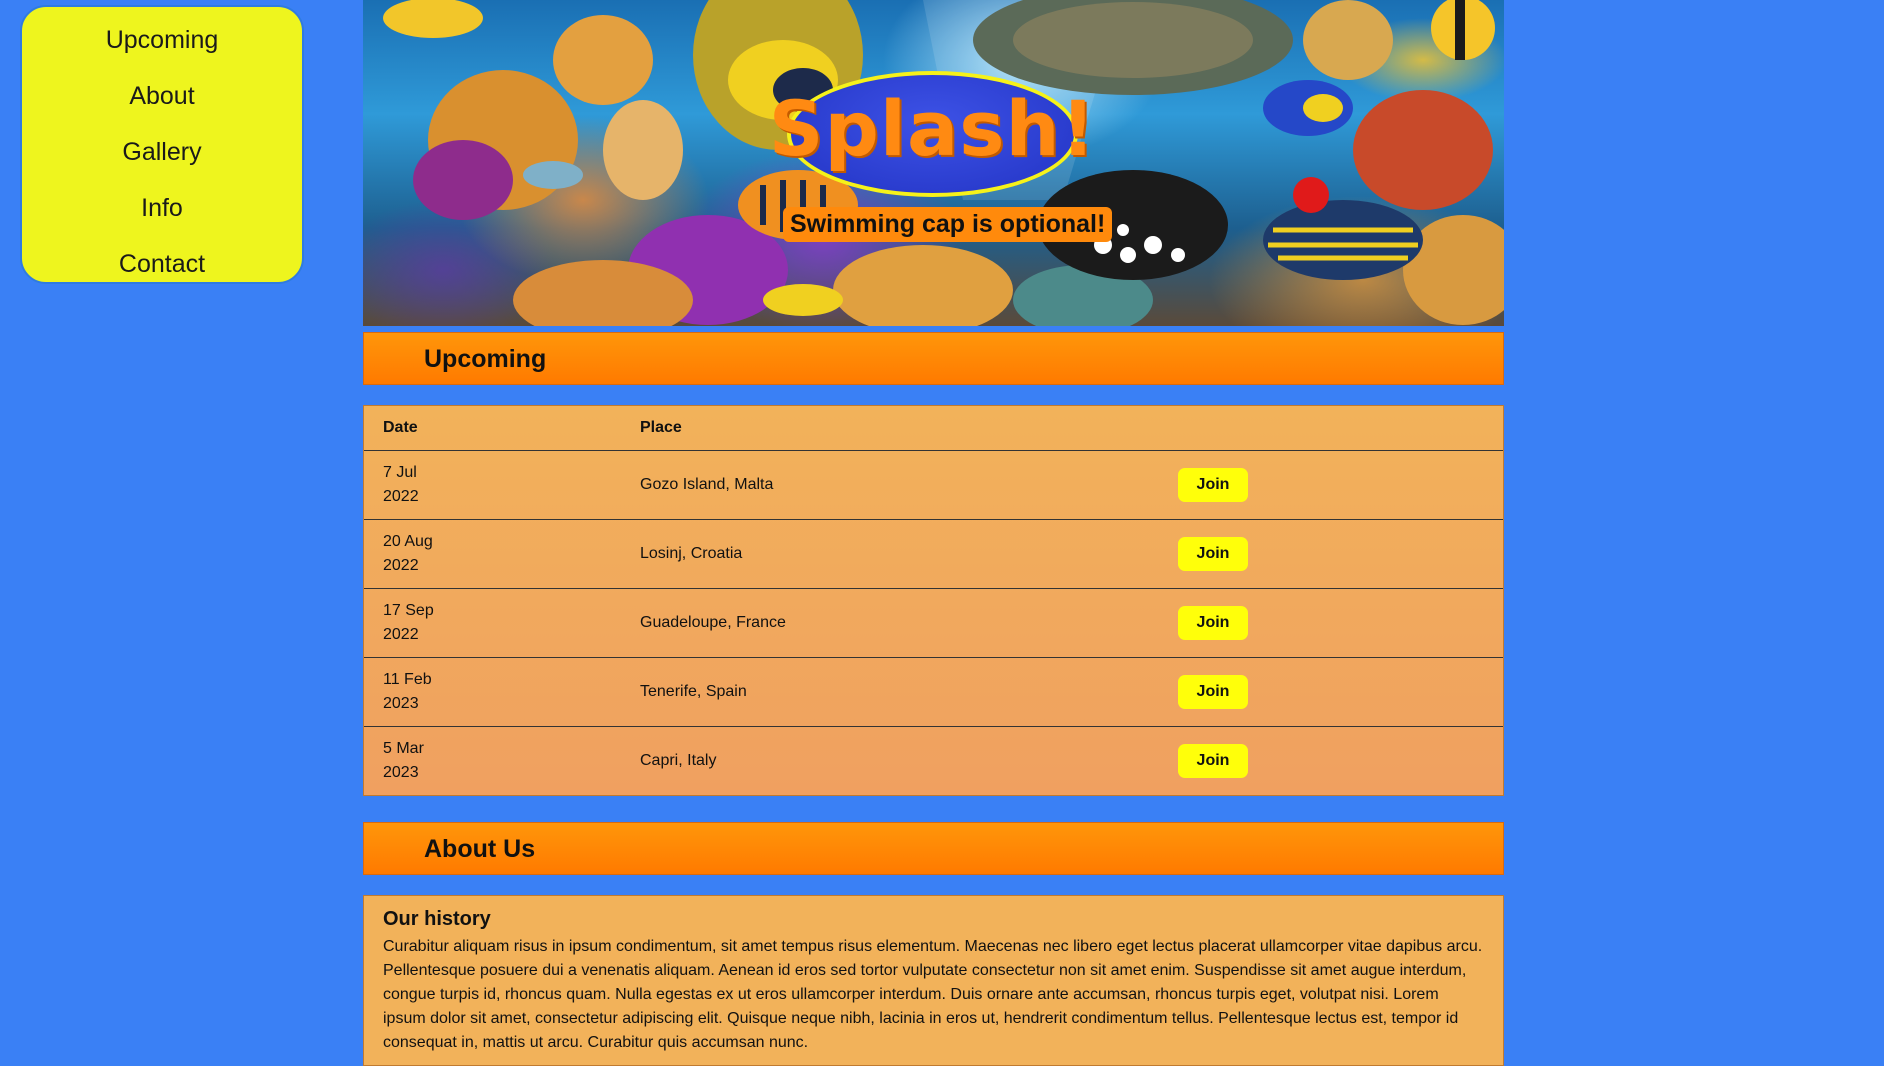 Image resolution: width=1884 pixels, height=1066 pixels. Describe the element at coordinates (162, 158) in the screenshot. I see `nav-item-gallery: Gallery` at that location.